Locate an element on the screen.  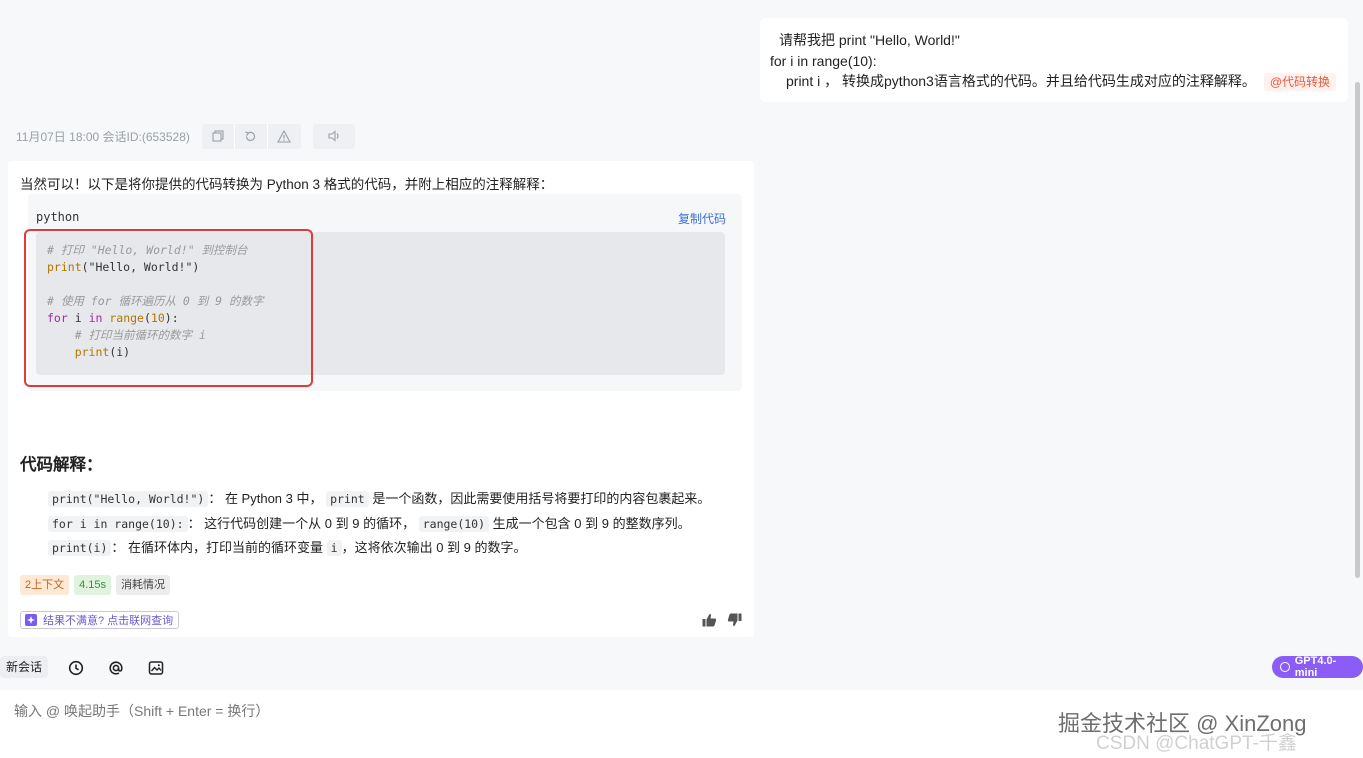
image-icon is located at coordinates (156, 668).